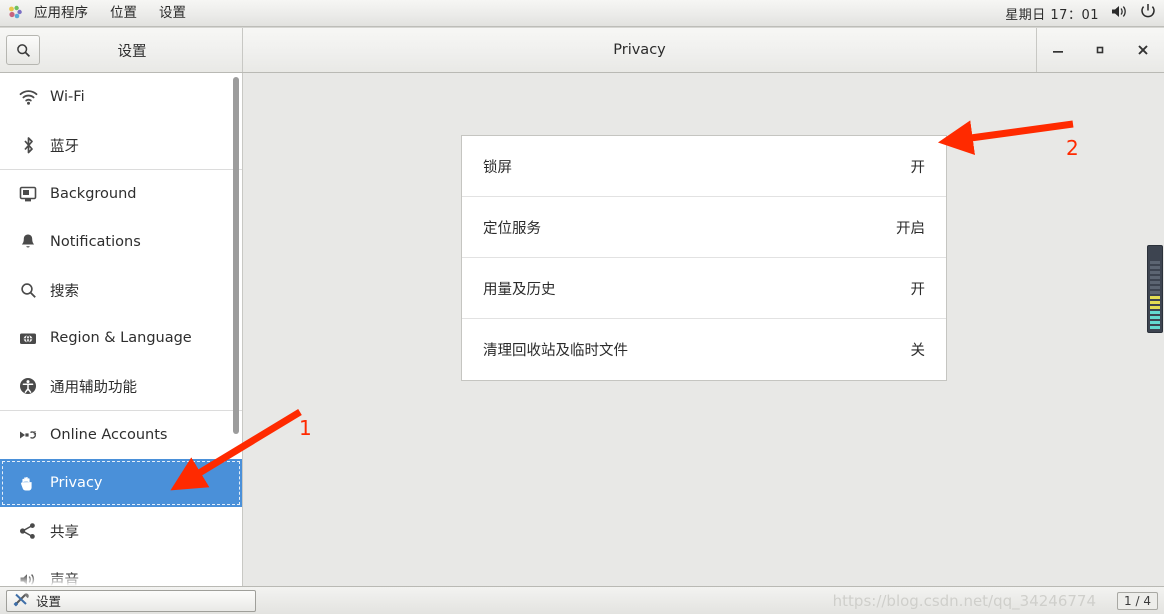 The image size is (1164, 614). I want to click on tools-icon, so click(21, 601).